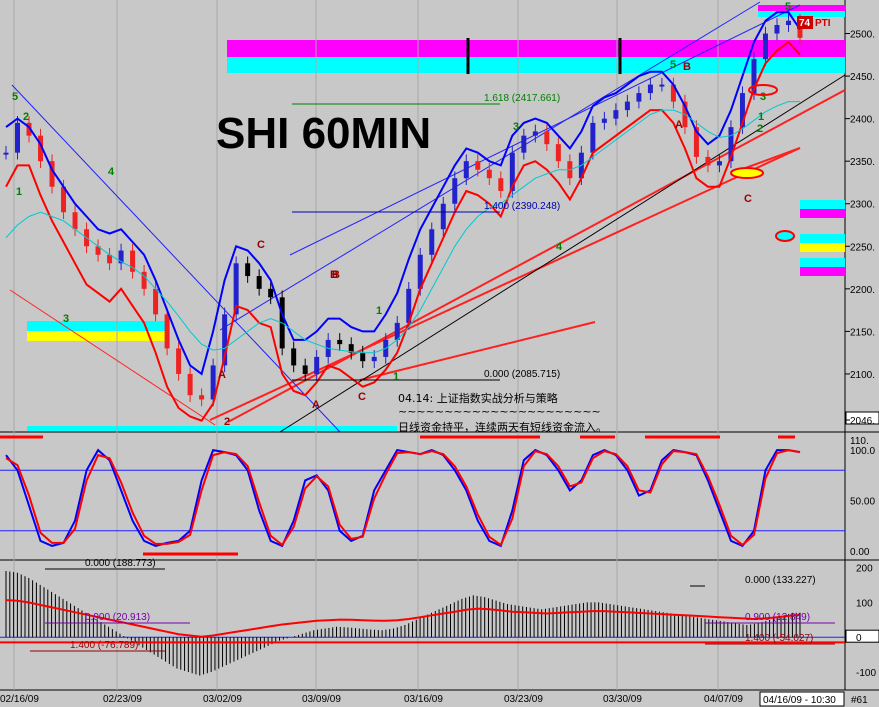  I want to click on current-time: 04/16/09 - 10:30, so click(799, 700).